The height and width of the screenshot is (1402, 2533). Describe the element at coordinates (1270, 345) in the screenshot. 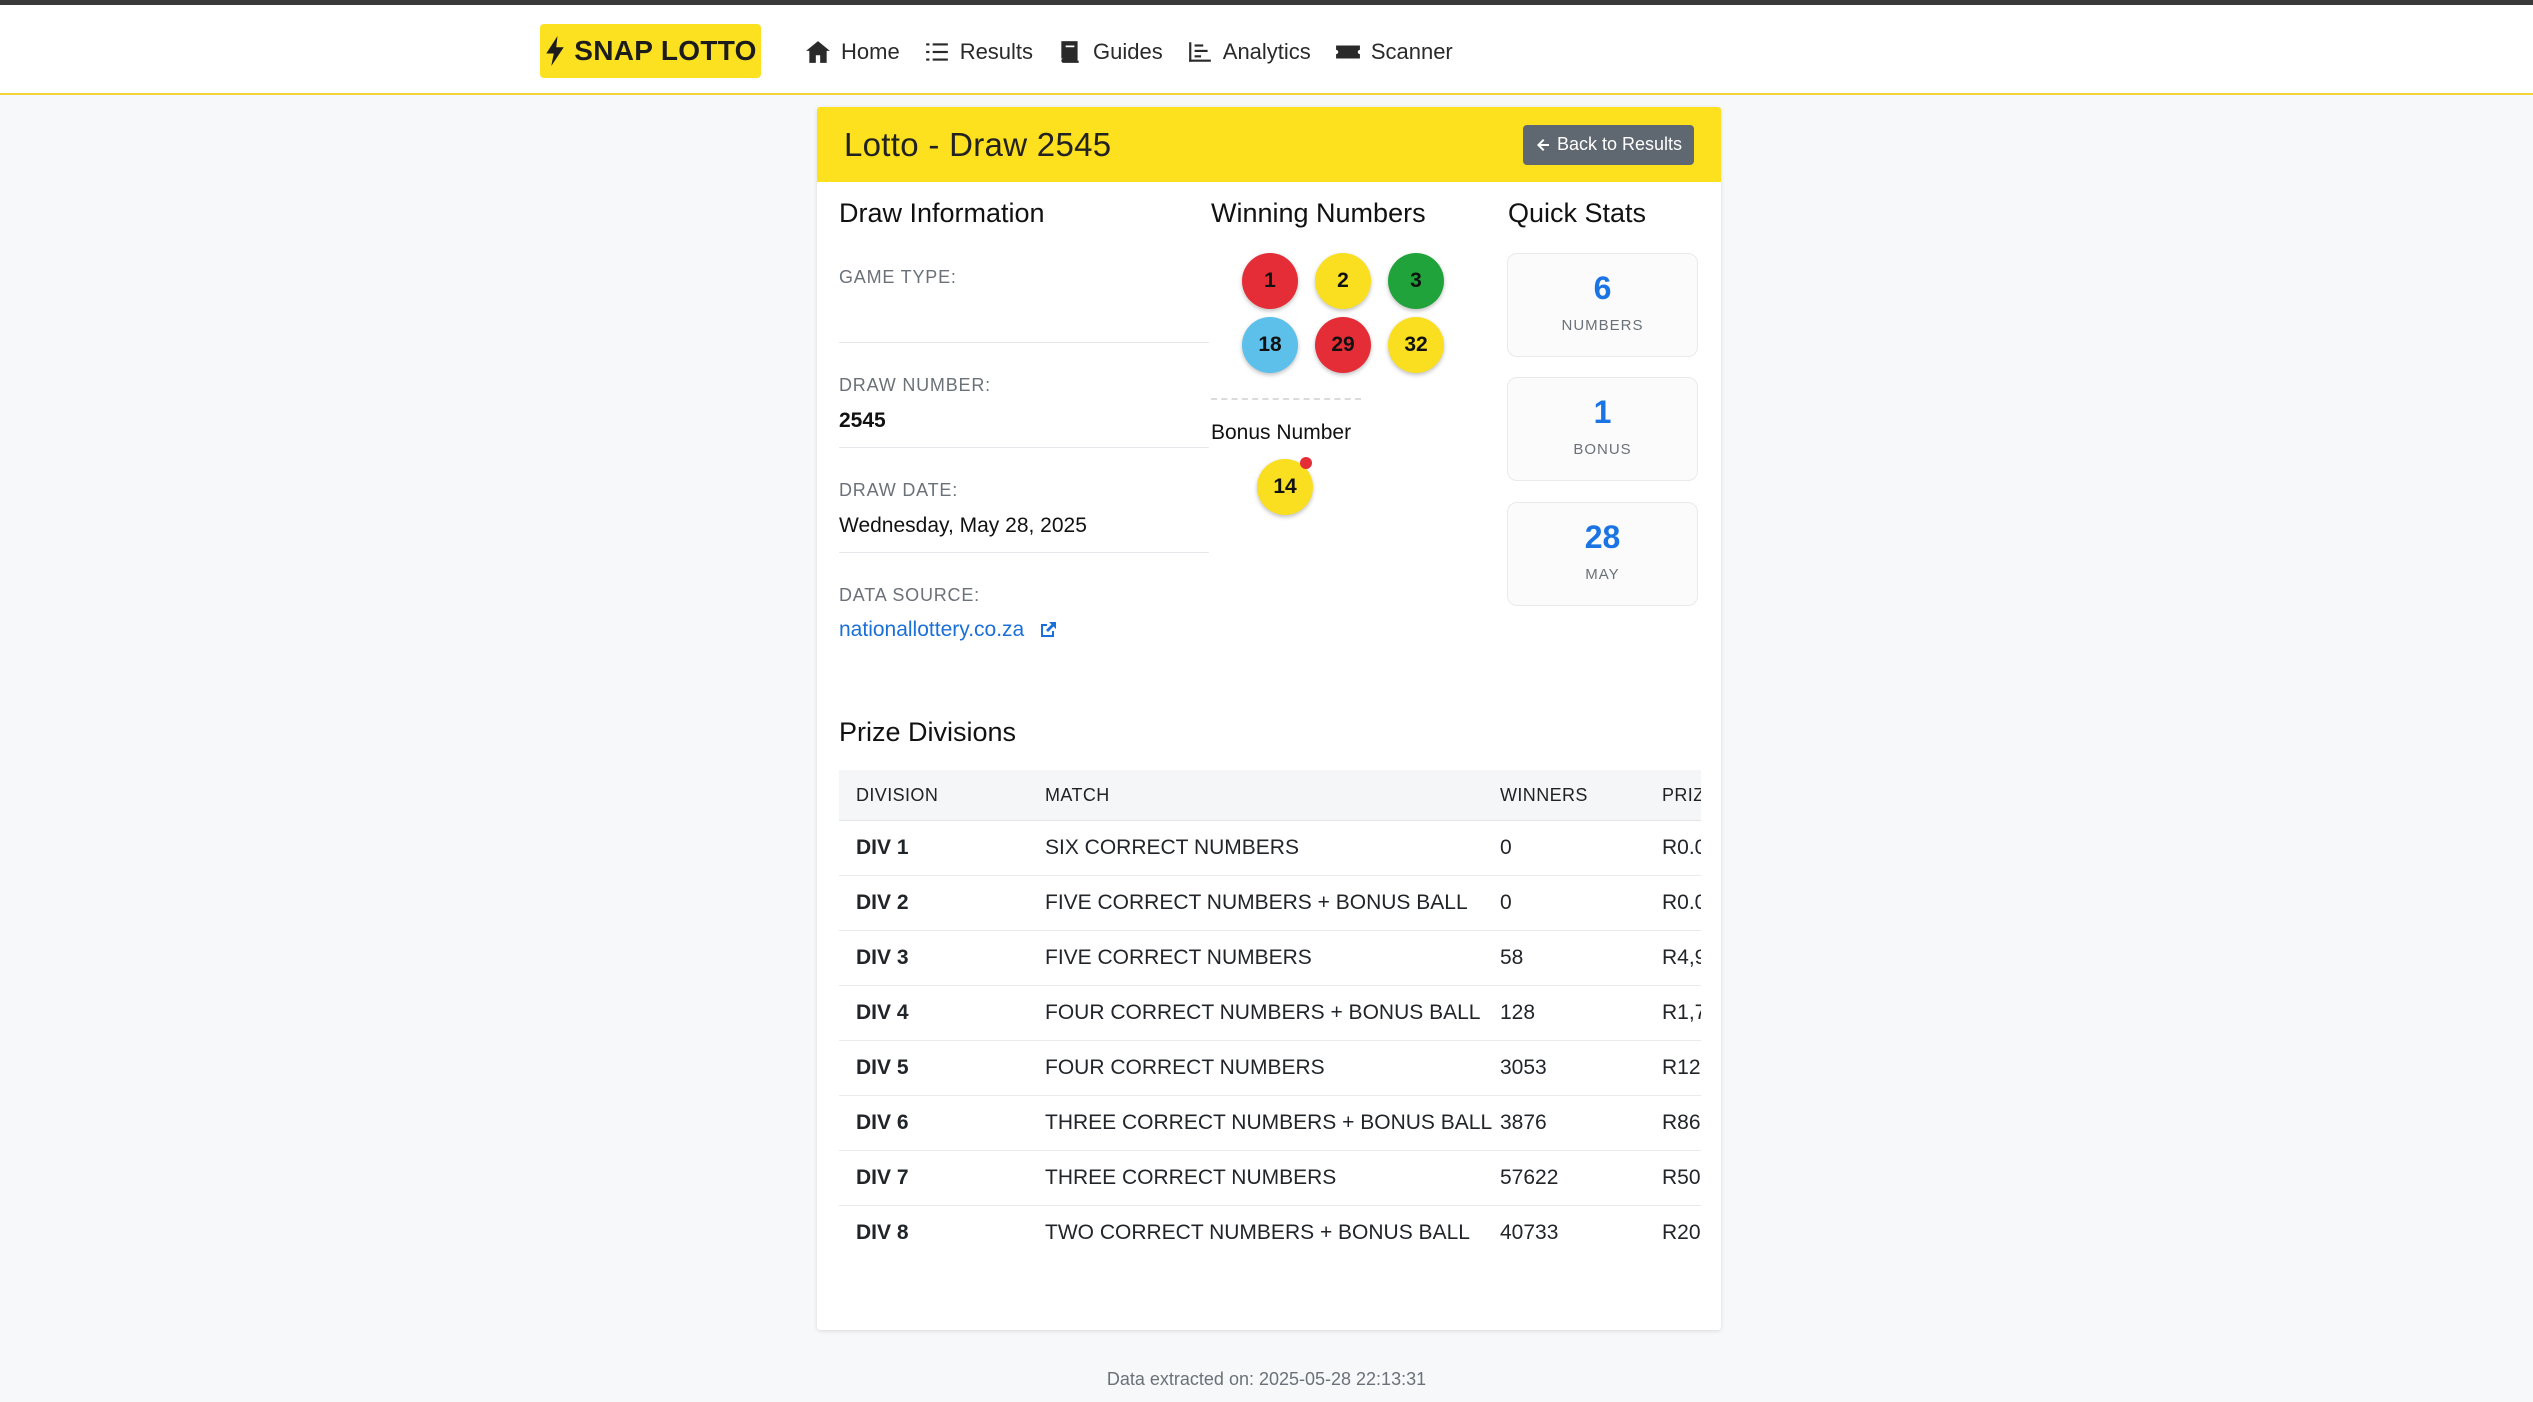

I see `winning-ball: 18` at that location.